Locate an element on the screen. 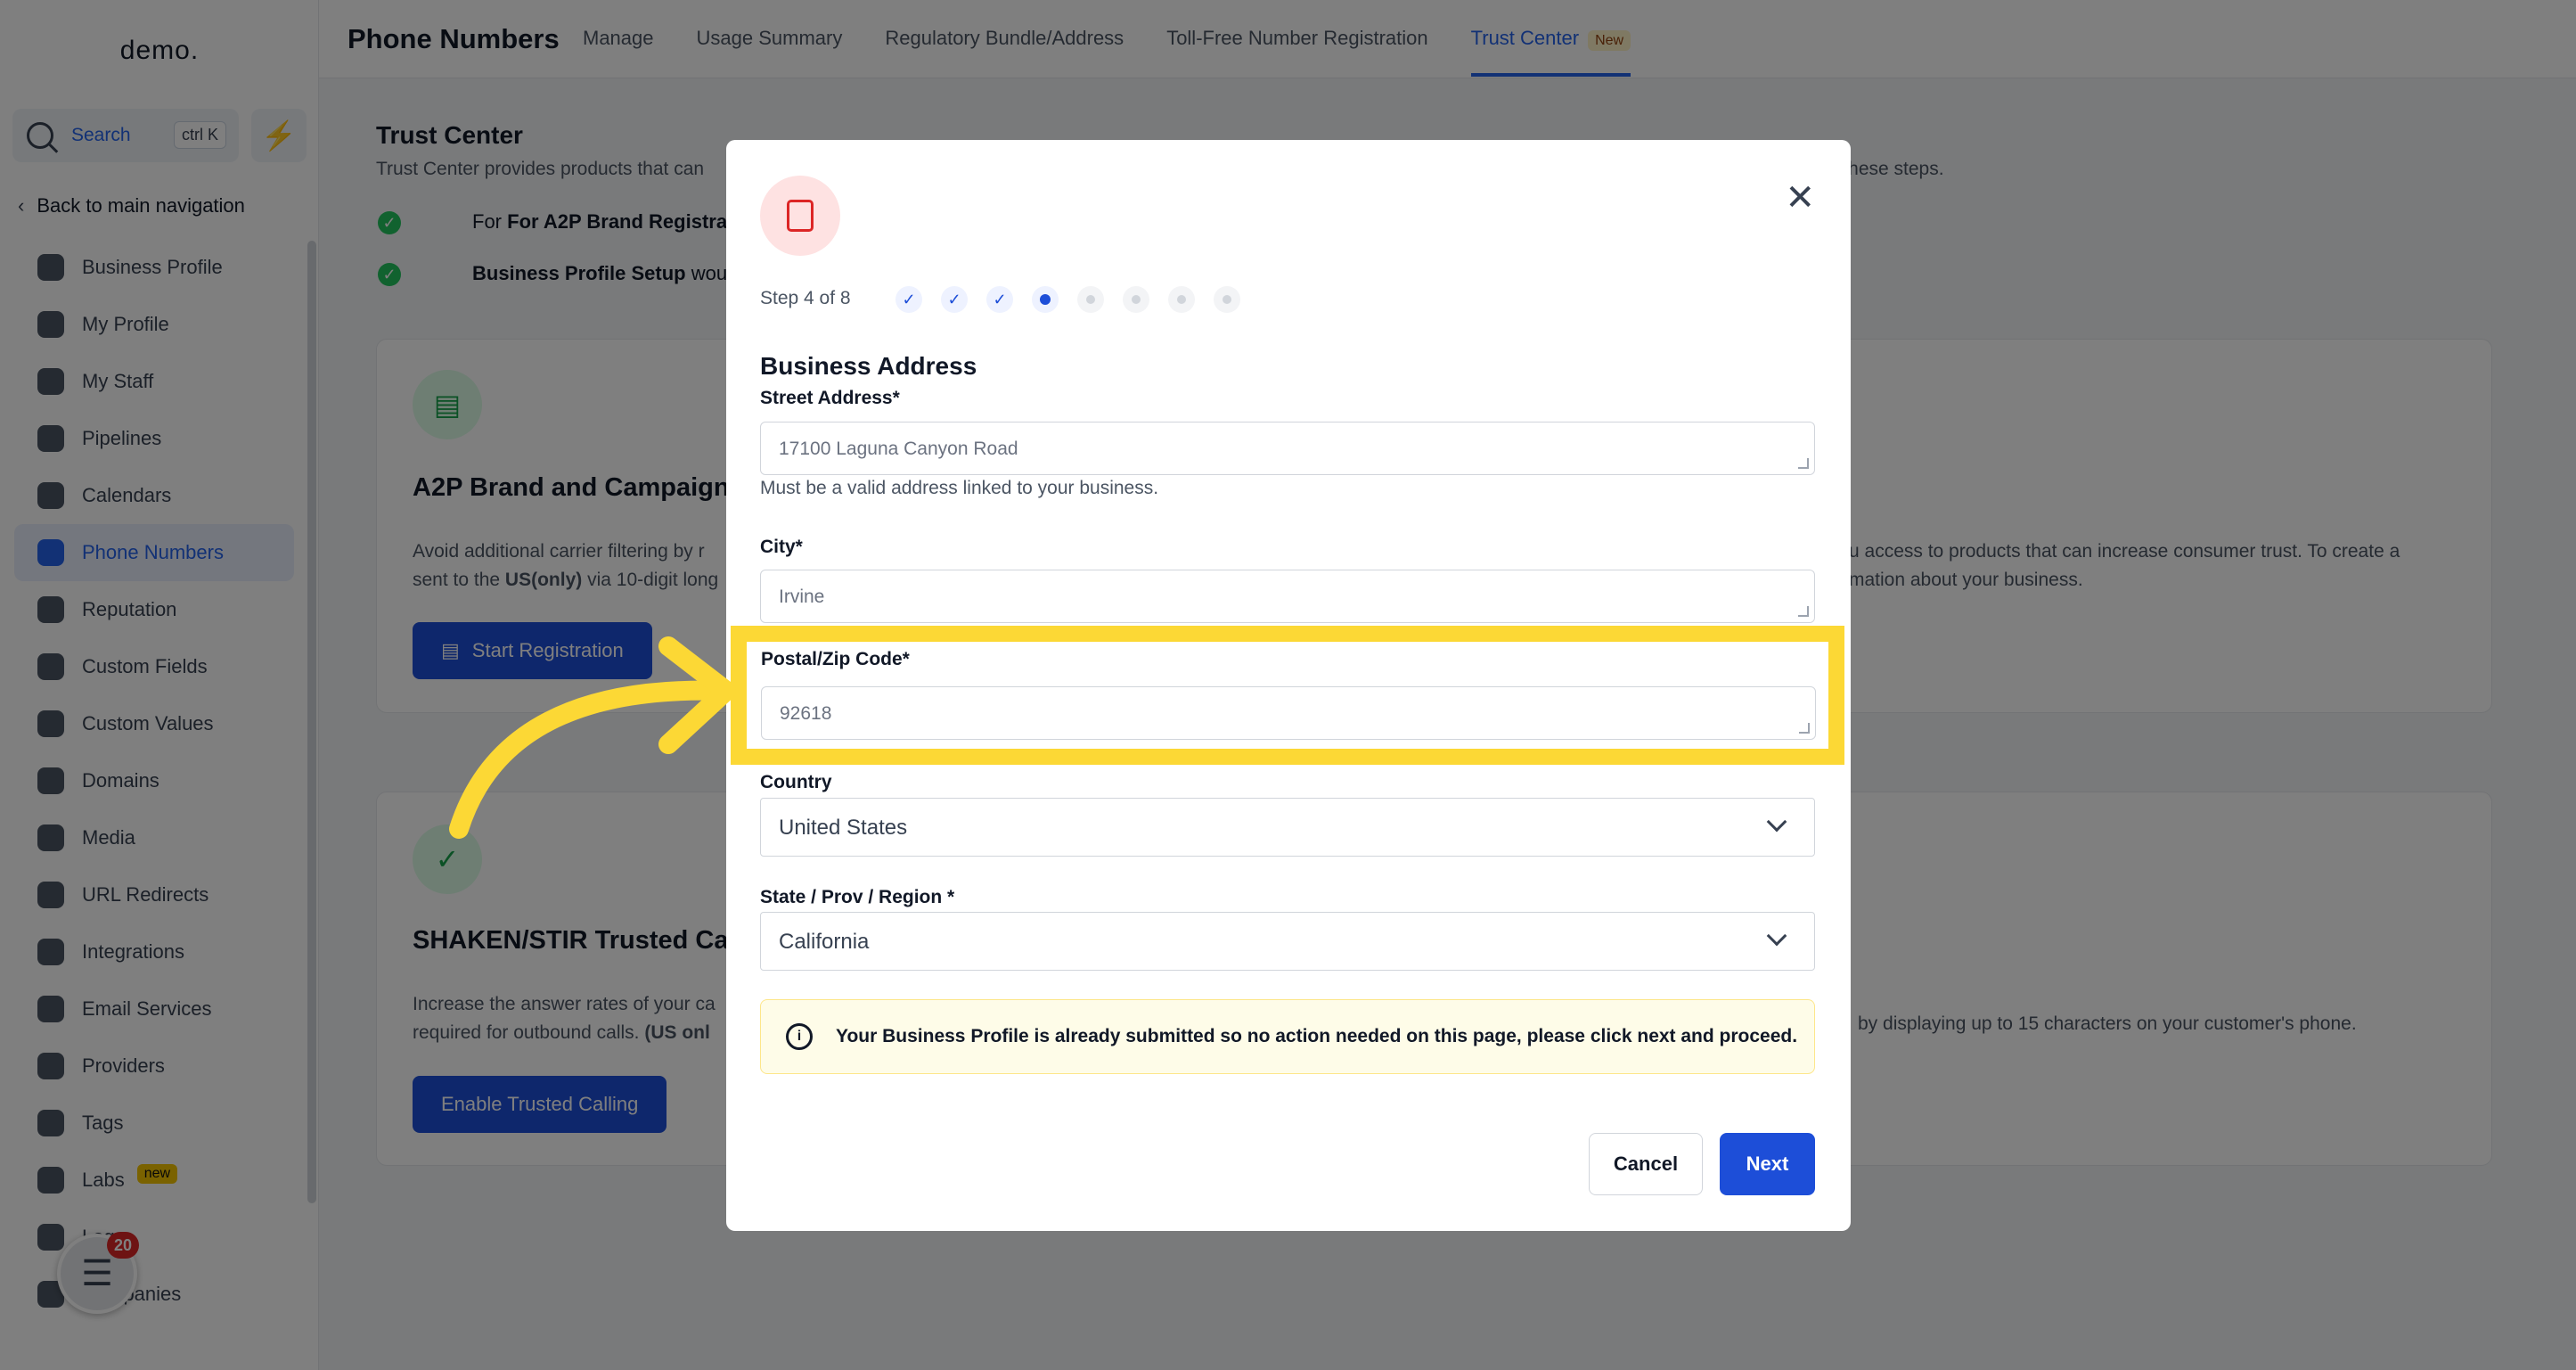  section-title: Business Address is located at coordinates (868, 366).